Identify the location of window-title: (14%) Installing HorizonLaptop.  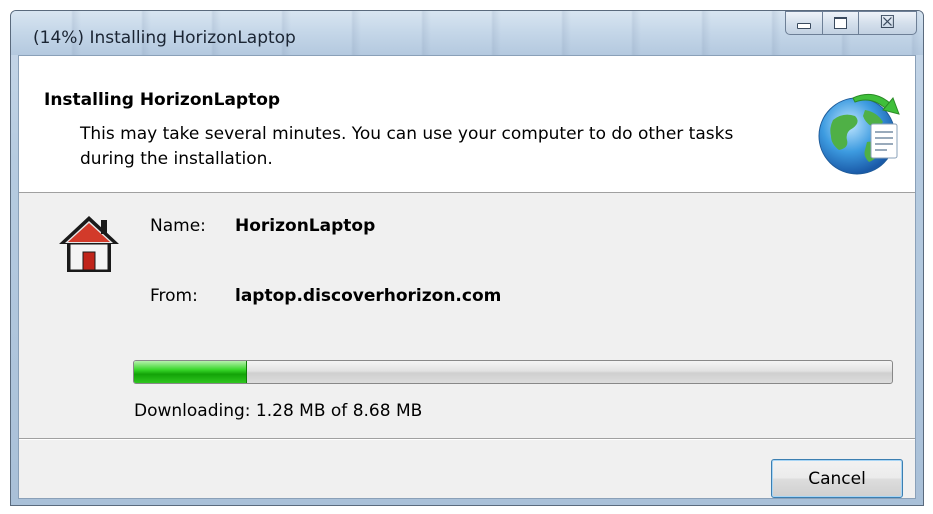
(164, 38).